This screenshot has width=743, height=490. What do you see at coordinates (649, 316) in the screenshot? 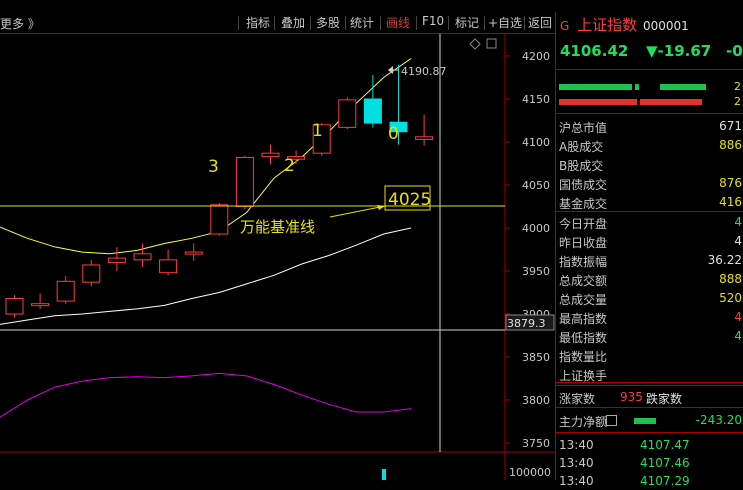
I see `stat-row: 最高指数 4` at bounding box center [649, 316].